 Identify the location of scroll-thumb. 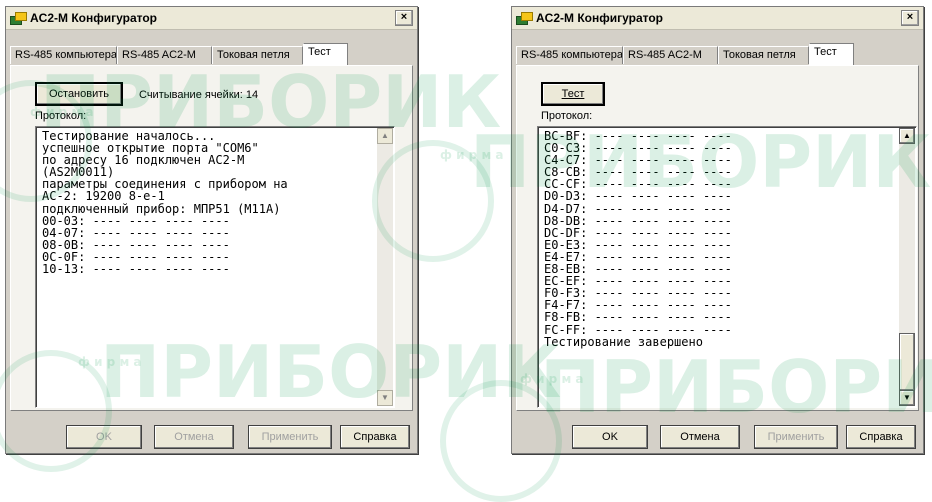
(907, 362).